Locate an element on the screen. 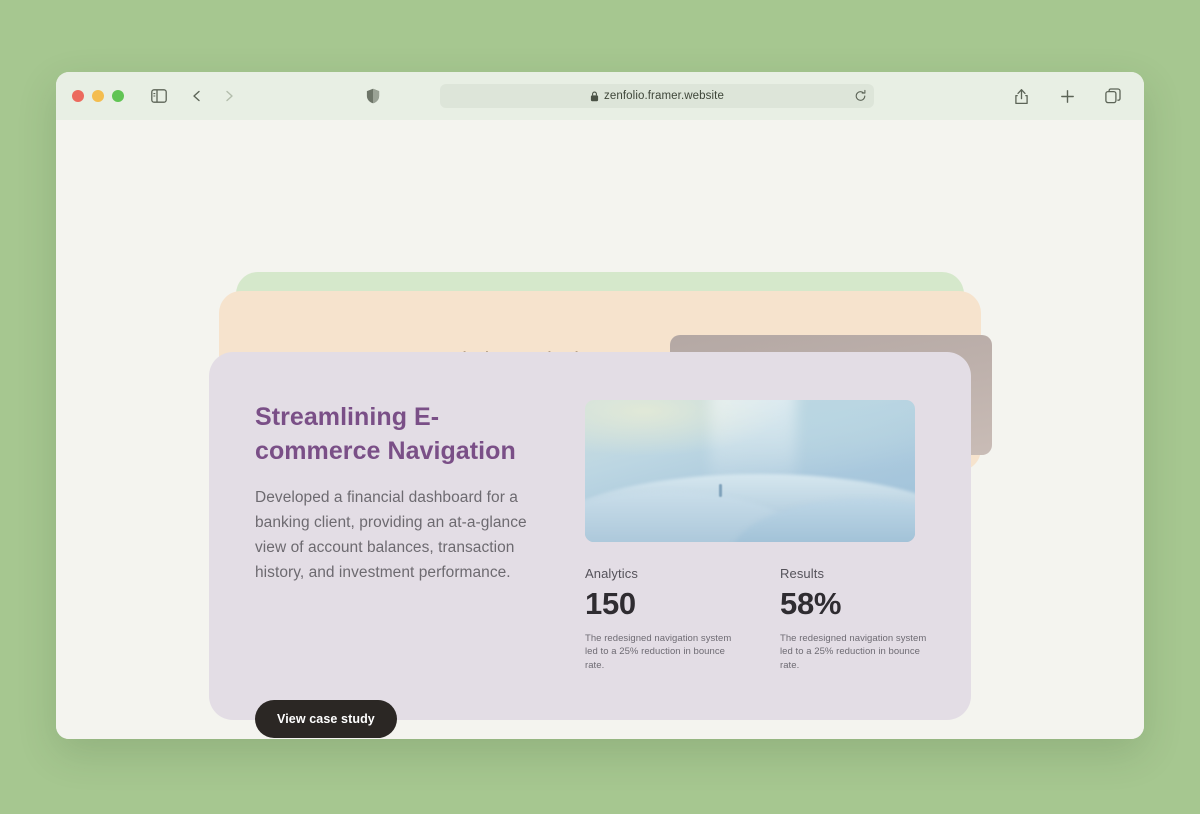 This screenshot has width=1200, height=814. navigation-buttons is located at coordinates (213, 96).